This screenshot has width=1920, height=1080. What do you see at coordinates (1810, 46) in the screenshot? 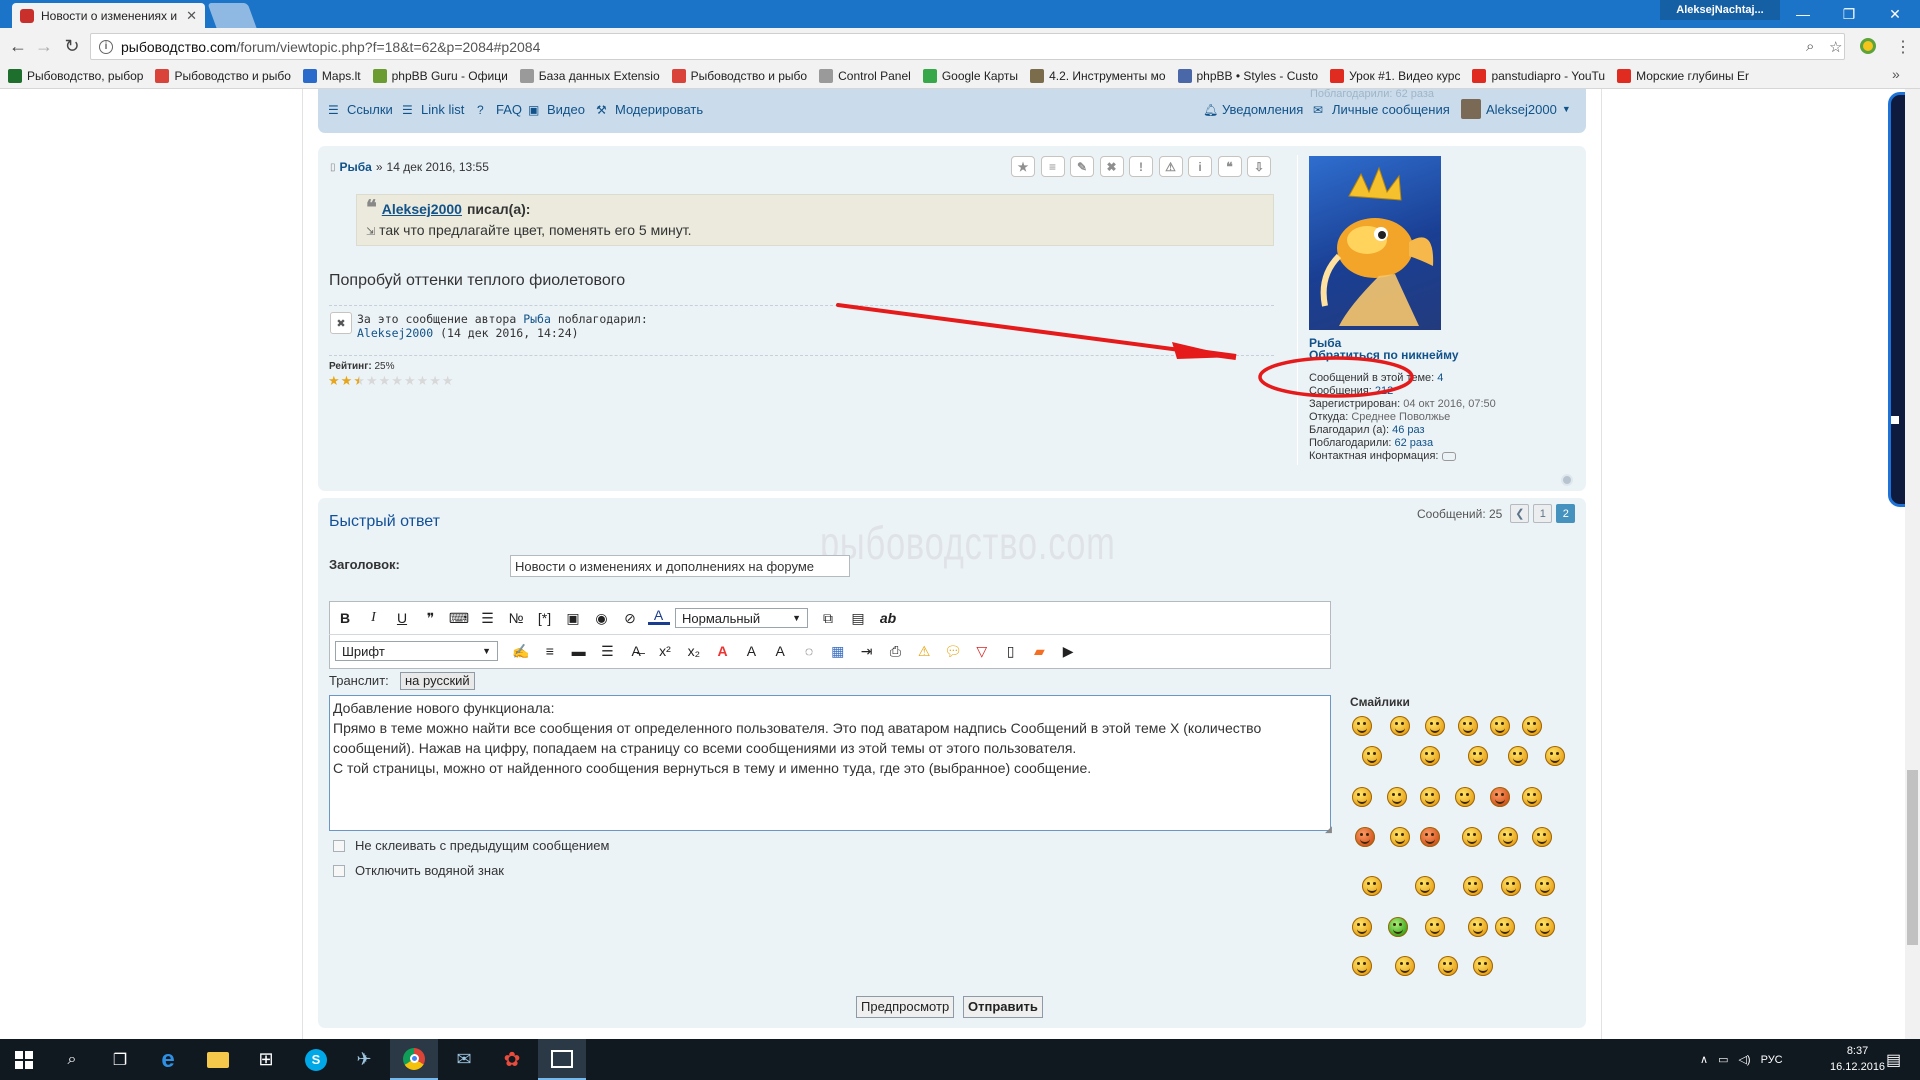
I see `zoom-icon: ⌕` at bounding box center [1810, 46].